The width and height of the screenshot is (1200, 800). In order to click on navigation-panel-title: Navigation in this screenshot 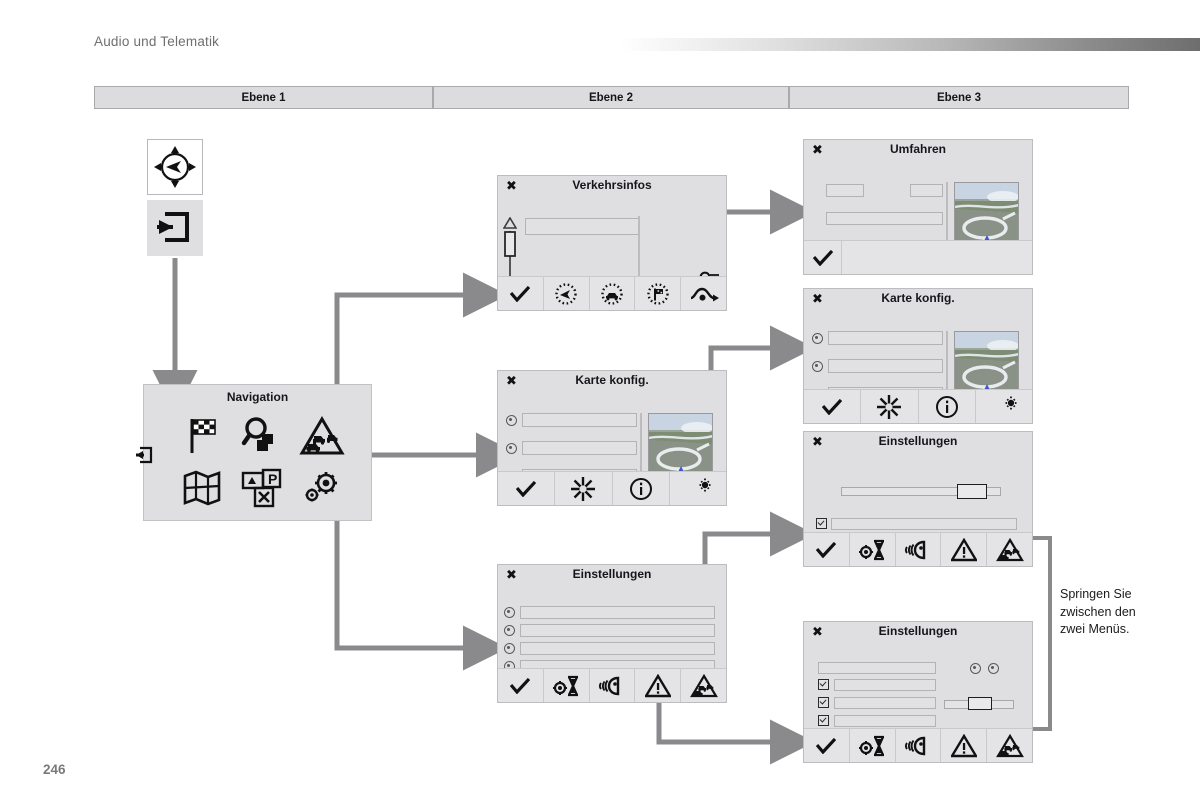, I will do `click(257, 397)`.